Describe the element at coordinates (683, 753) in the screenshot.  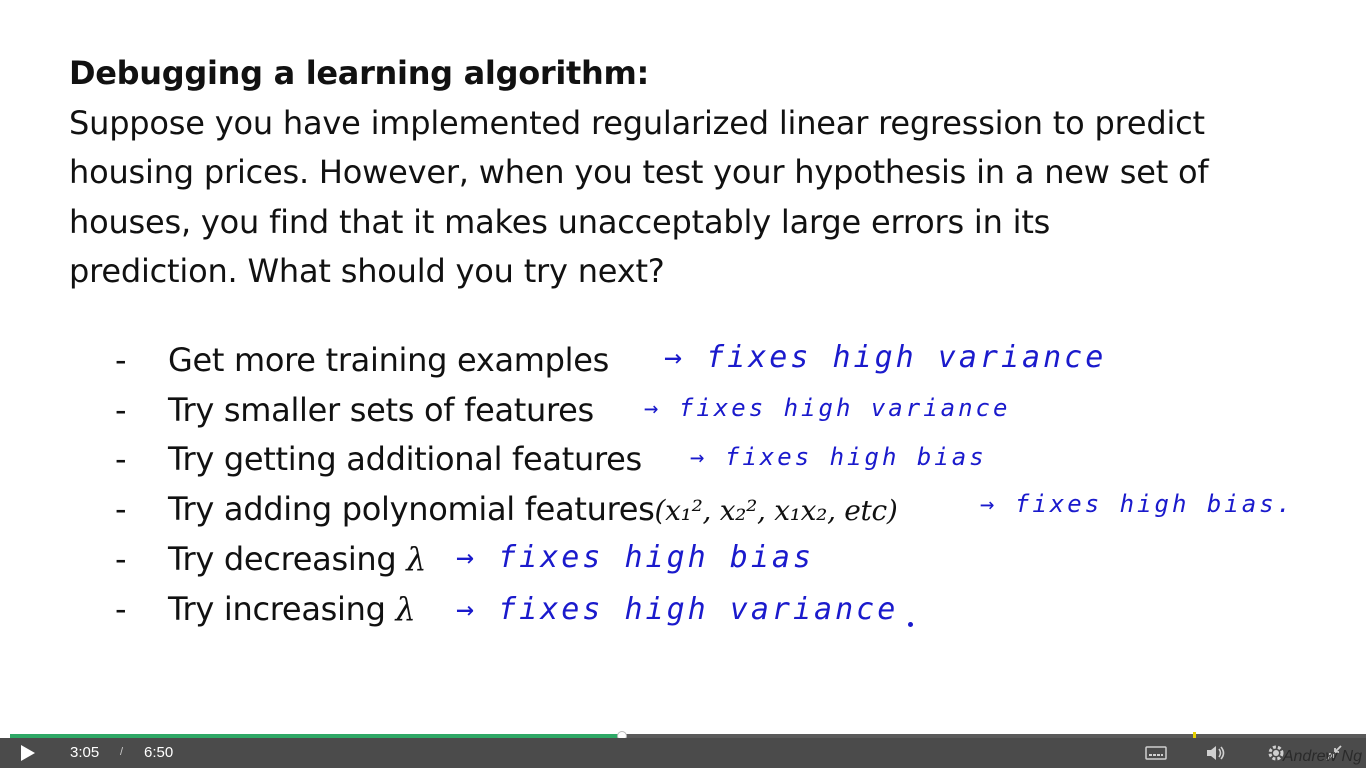
I see `player-control-bar: 3:05 / 6:50 Andrew Ng` at that location.